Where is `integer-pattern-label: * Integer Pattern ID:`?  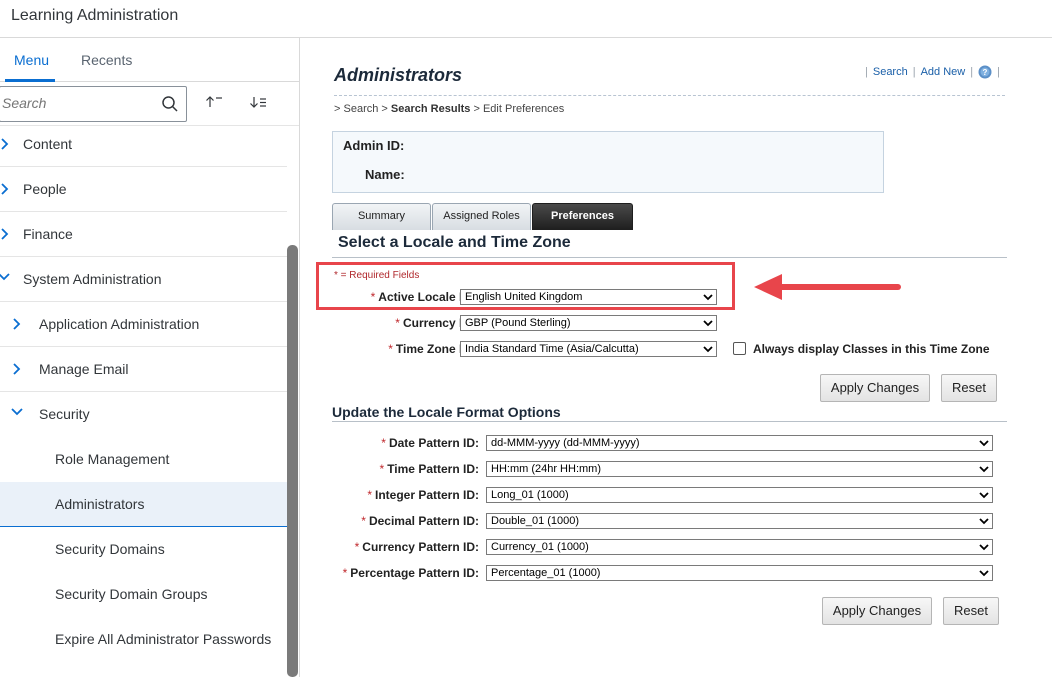 integer-pattern-label: * Integer Pattern ID: is located at coordinates (423, 495).